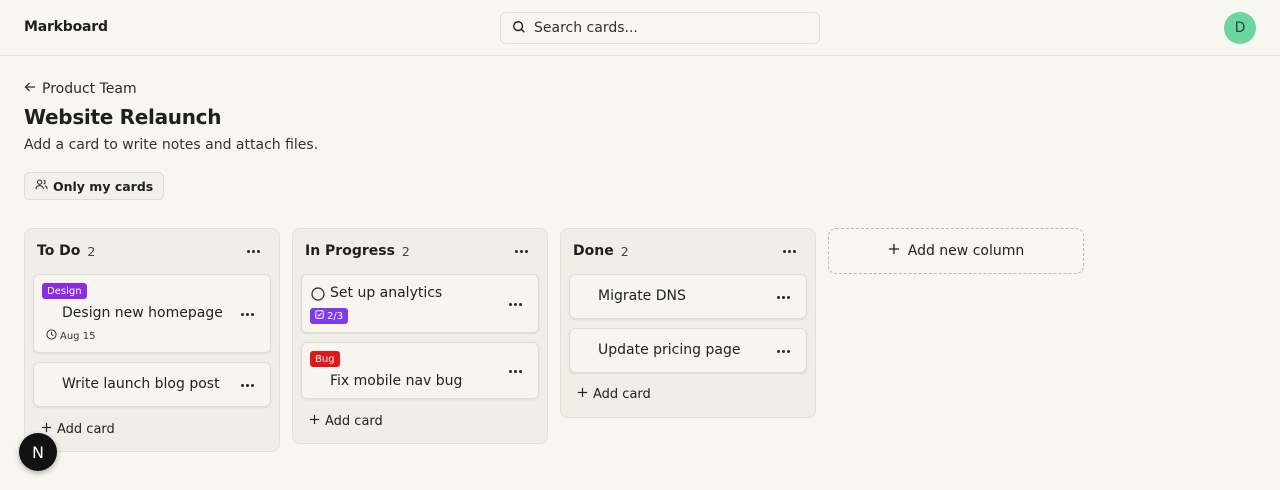 The image size is (1280, 490). Describe the element at coordinates (386, 293) in the screenshot. I see `card-title: Set up analytics` at that location.